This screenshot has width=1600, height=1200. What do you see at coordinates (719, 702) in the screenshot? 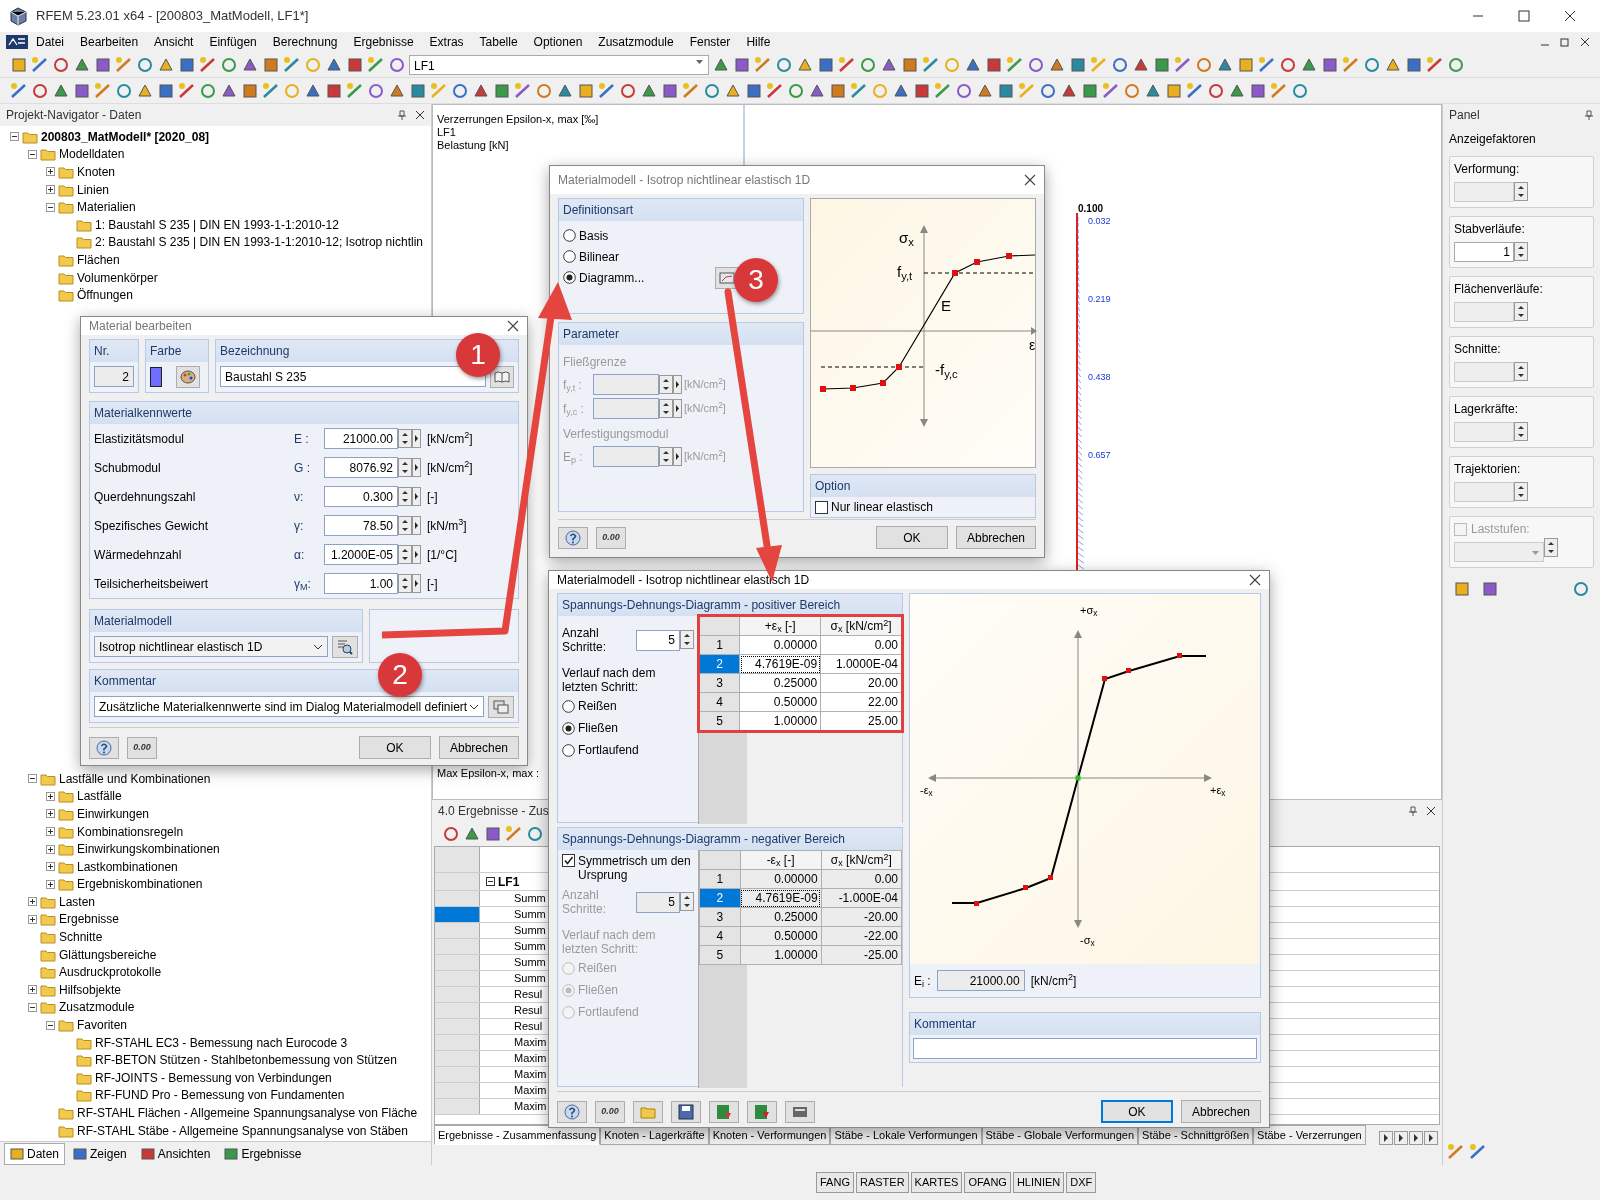
I see `row-header: 4` at bounding box center [719, 702].